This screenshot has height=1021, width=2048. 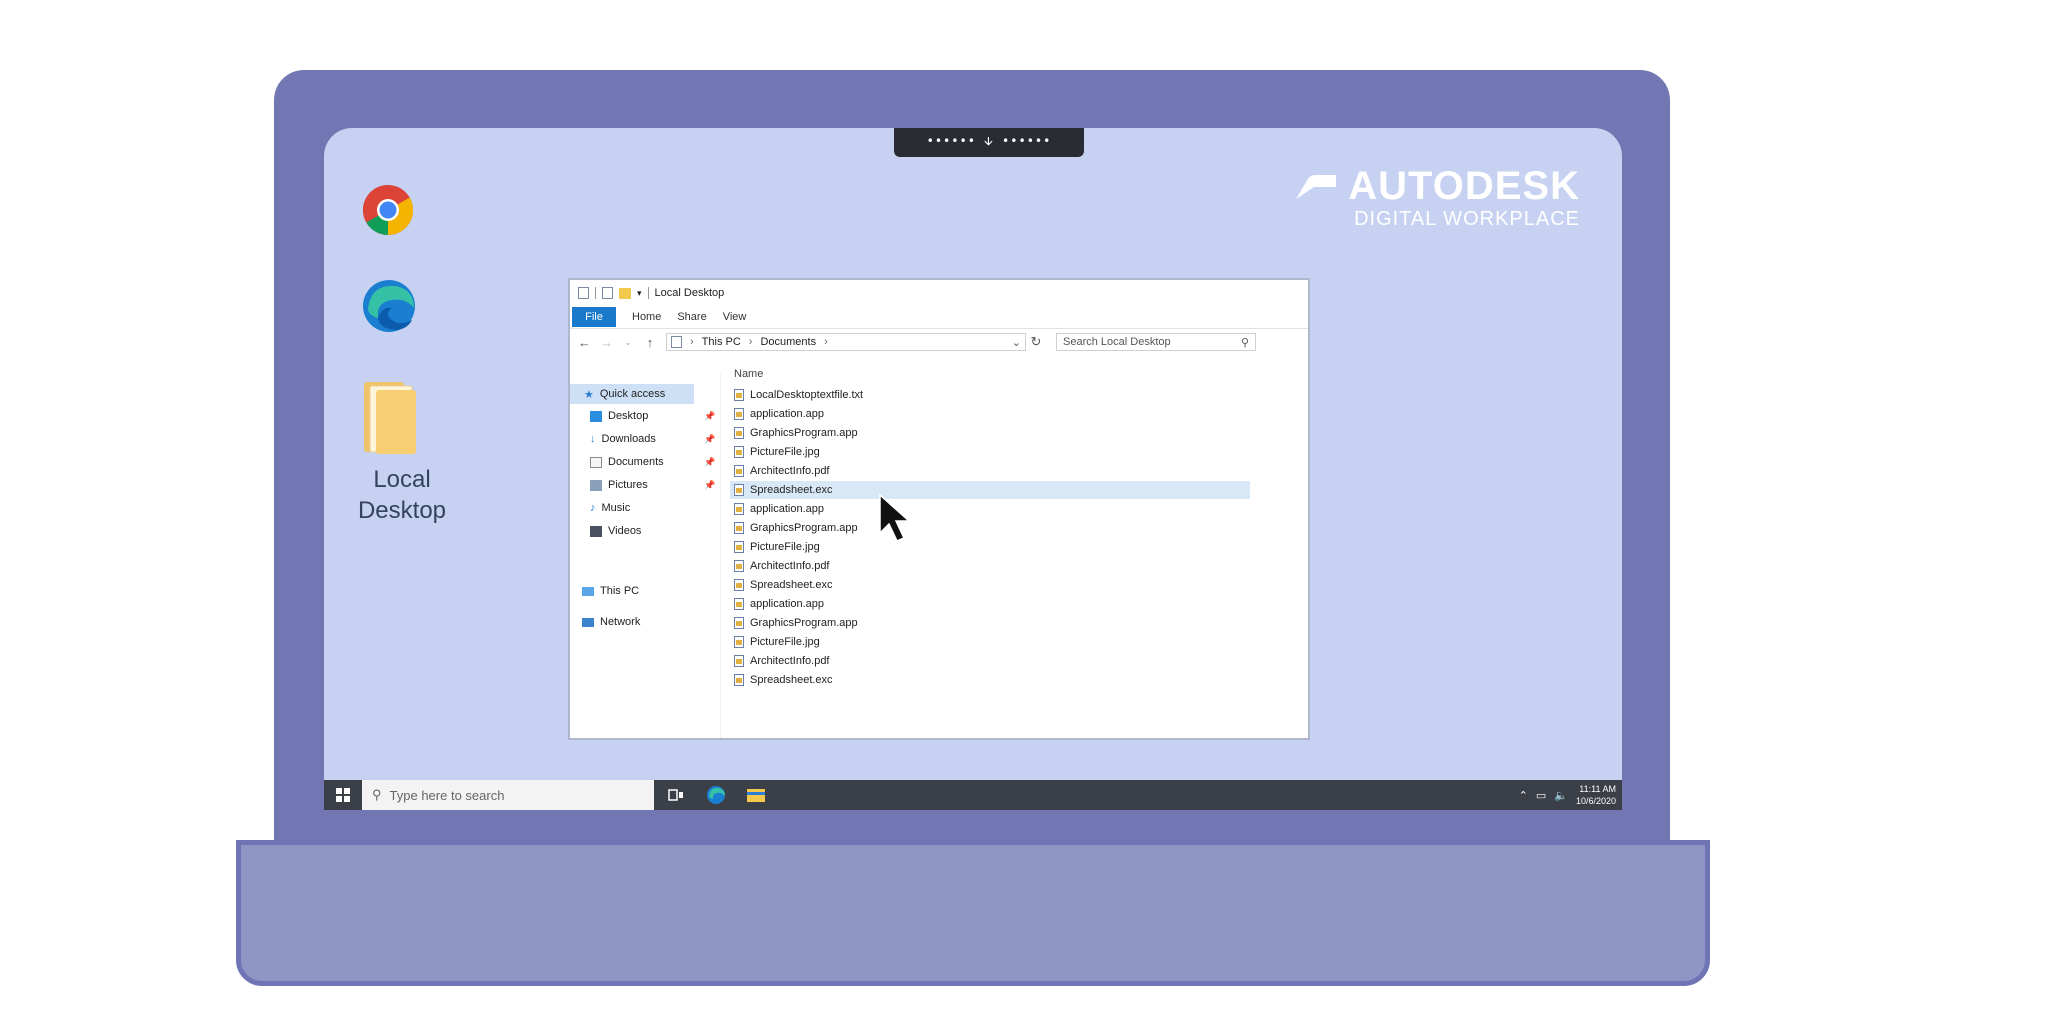 I want to click on tab-file: File, so click(x=594, y=317).